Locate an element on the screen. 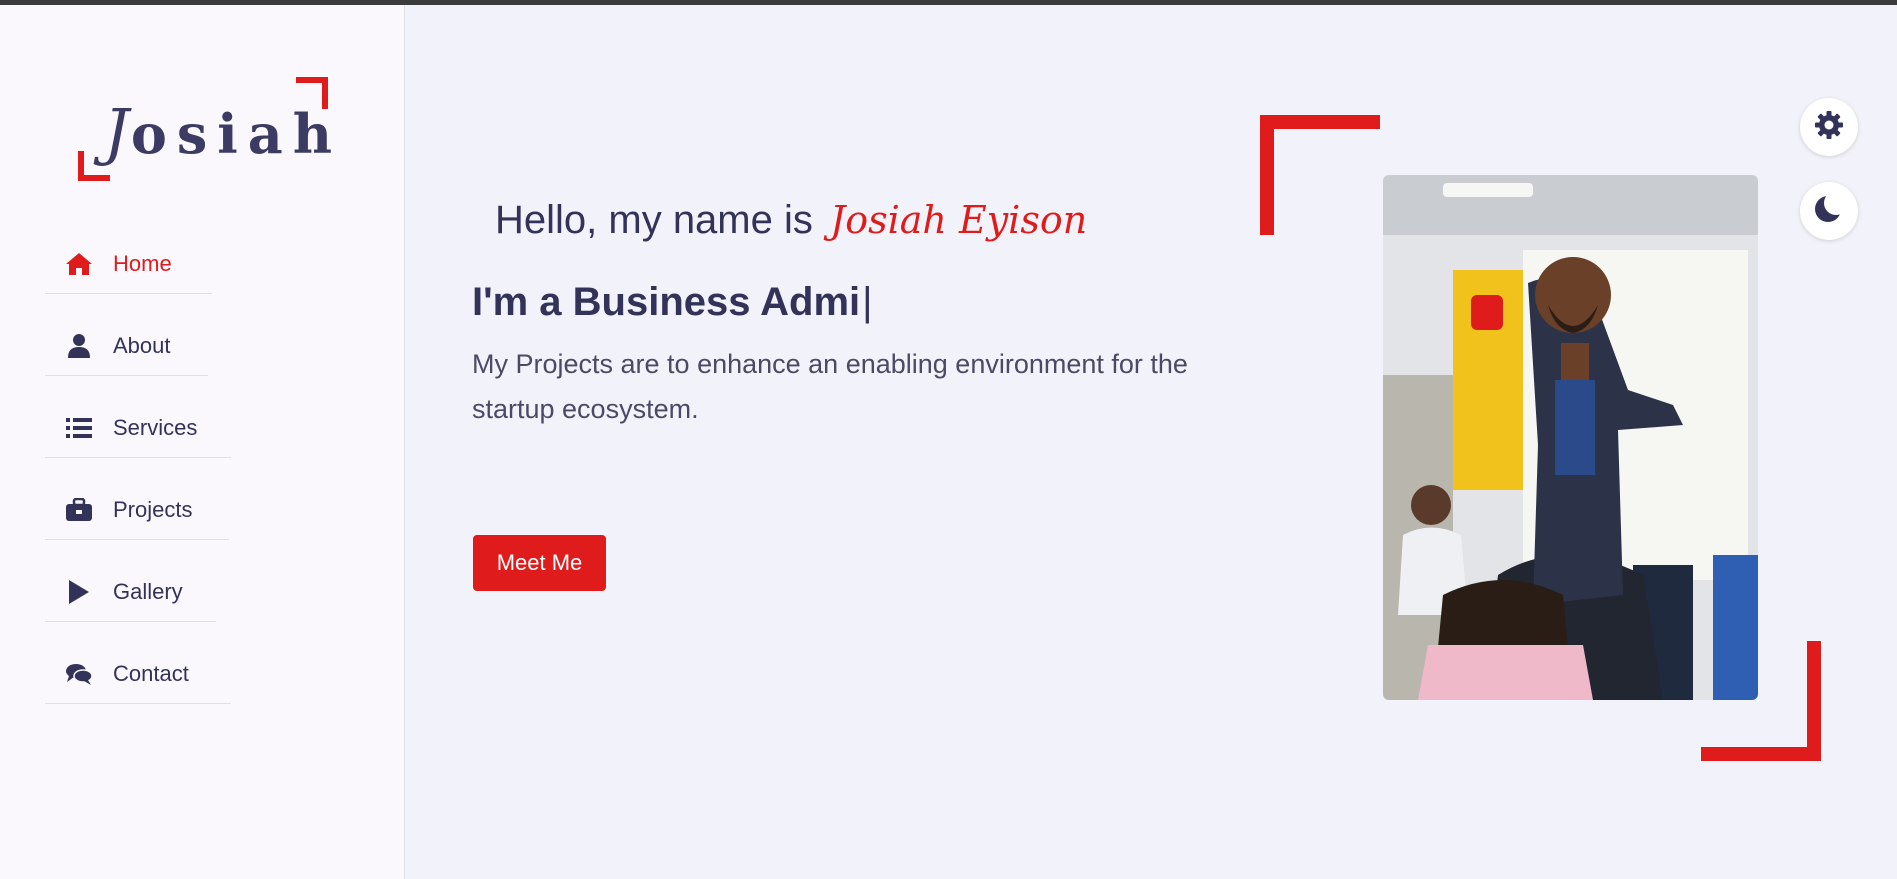 Image resolution: width=1897 pixels, height=879 pixels. user-icon is located at coordinates (79, 346).